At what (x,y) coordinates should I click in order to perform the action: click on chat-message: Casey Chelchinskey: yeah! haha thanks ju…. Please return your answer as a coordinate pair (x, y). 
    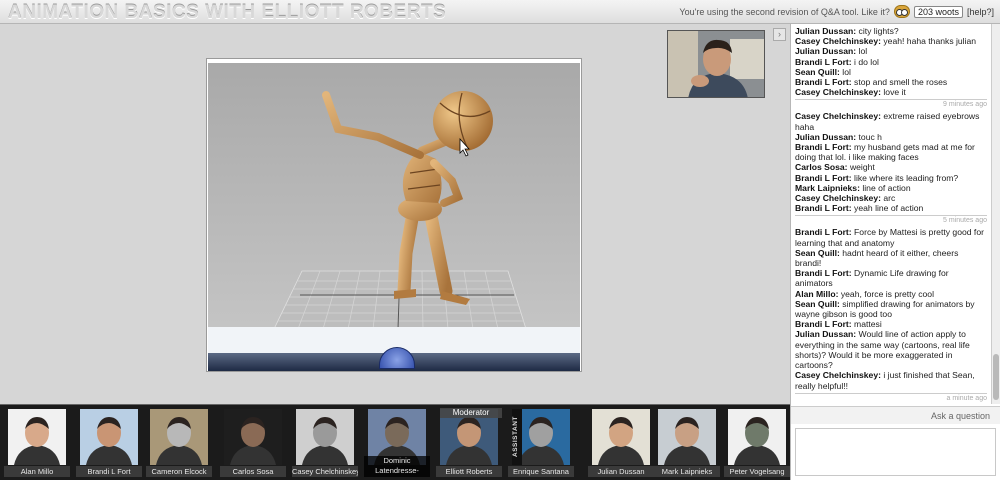
    Looking at the image, I should click on (891, 41).